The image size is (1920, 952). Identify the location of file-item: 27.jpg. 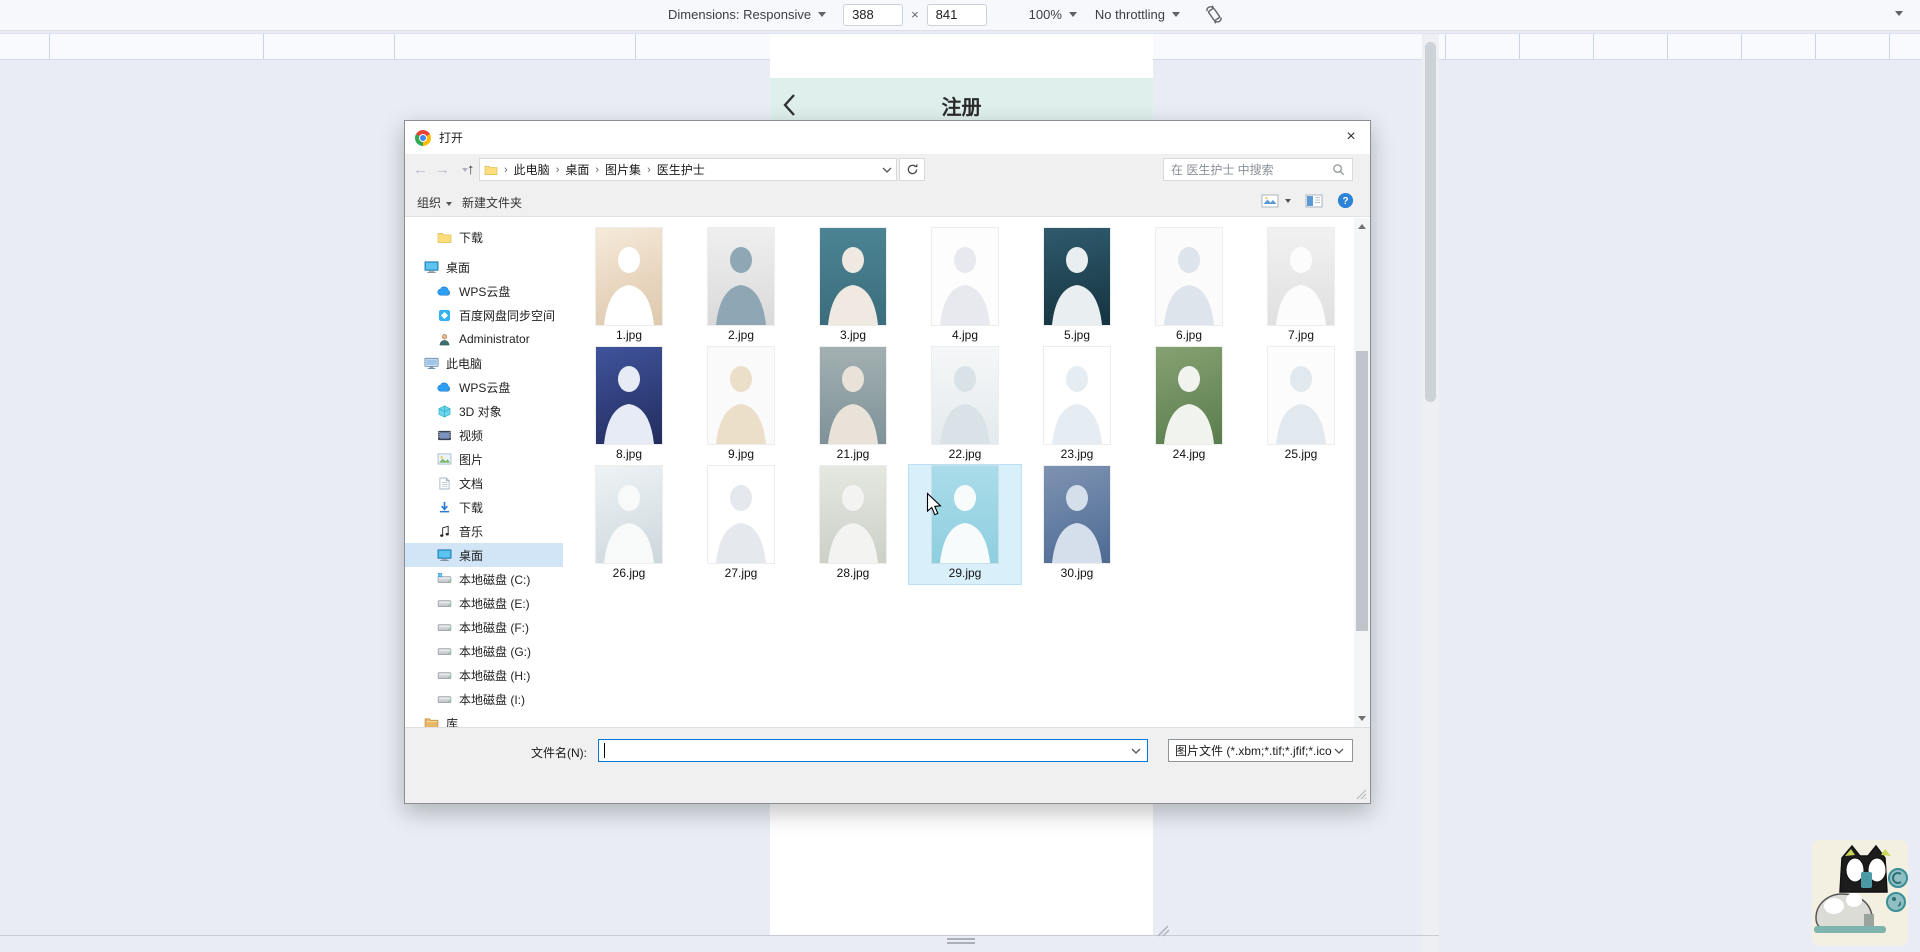
(741, 524).